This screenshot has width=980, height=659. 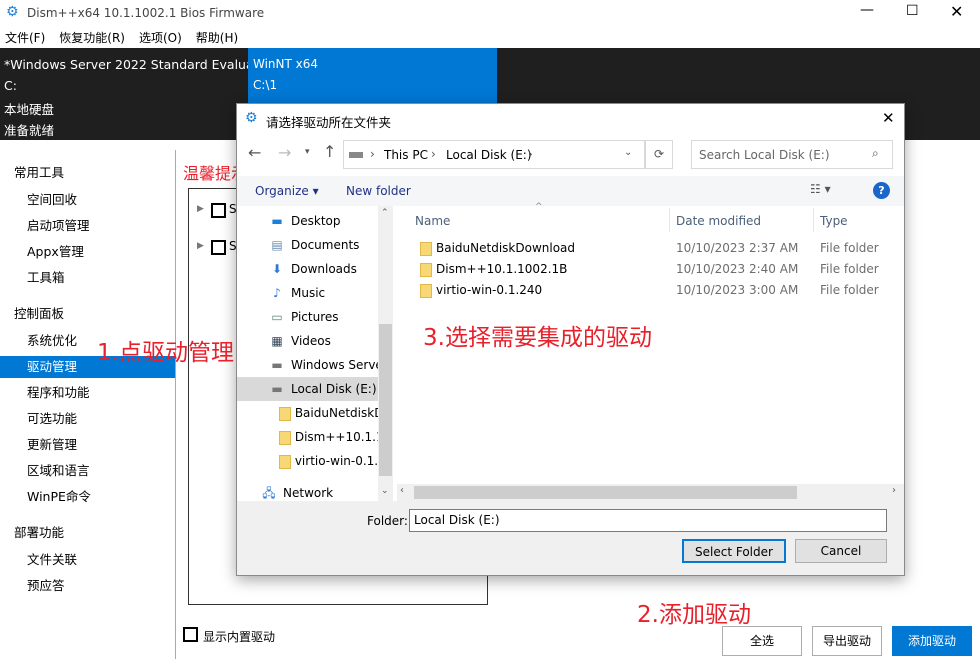 What do you see at coordinates (160, 38) in the screenshot?
I see `menu-options: 选项(O)` at bounding box center [160, 38].